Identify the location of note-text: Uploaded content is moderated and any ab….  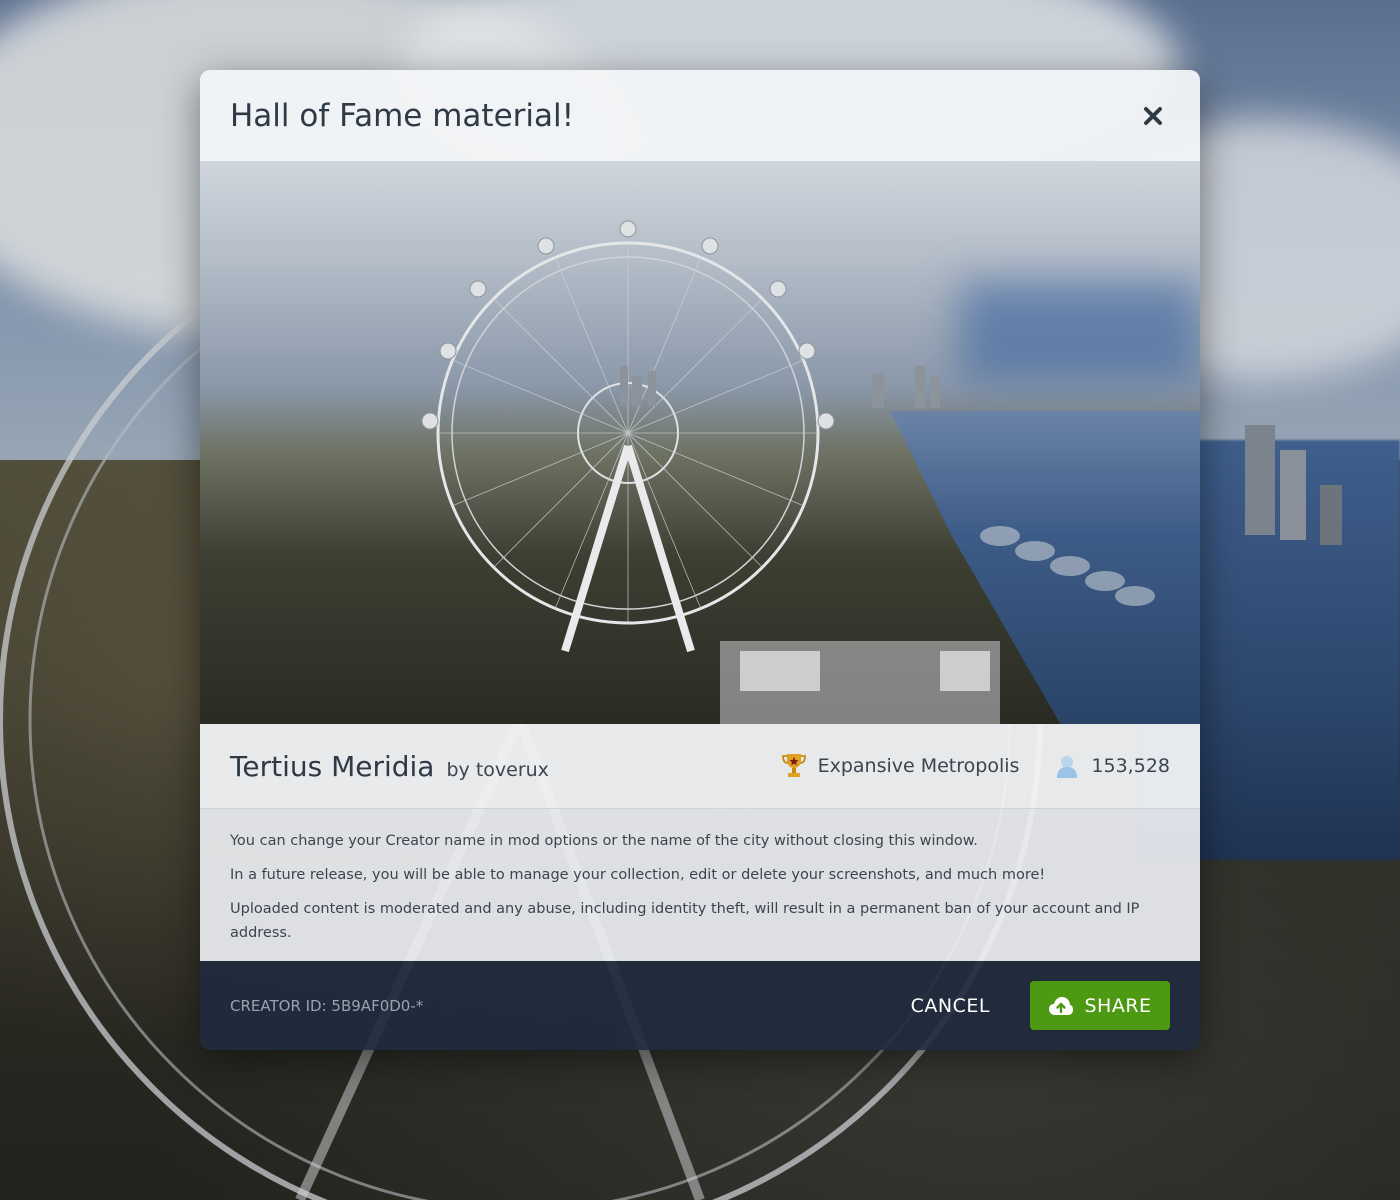
(685, 921).